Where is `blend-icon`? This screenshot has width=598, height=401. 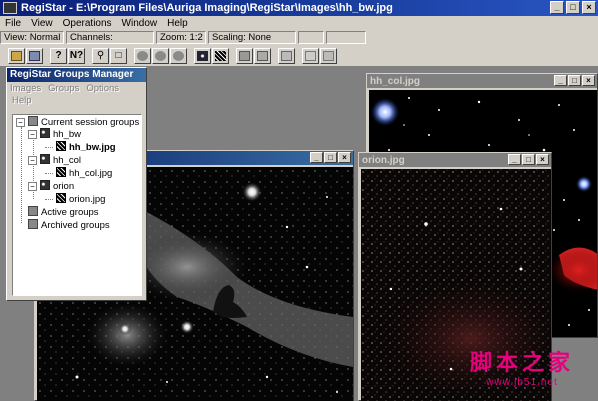
blend-icon is located at coordinates (310, 56).